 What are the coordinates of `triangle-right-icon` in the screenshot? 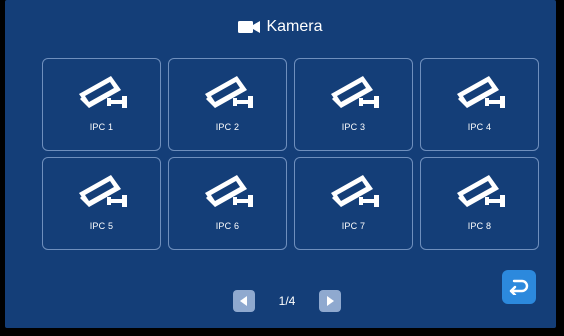 It's located at (330, 301).